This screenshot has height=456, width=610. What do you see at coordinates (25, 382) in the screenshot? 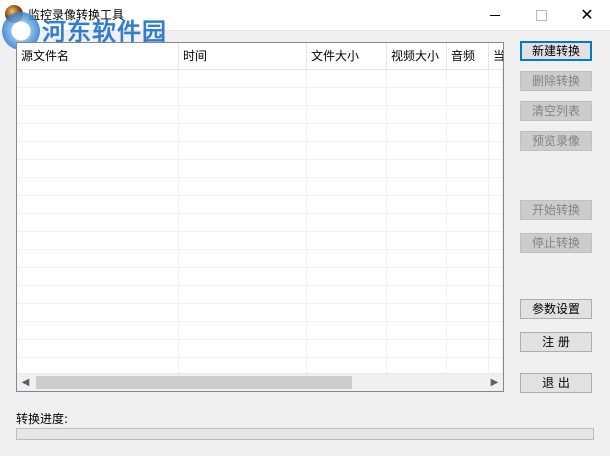
I see `scroll-left-icon: ◀` at bounding box center [25, 382].